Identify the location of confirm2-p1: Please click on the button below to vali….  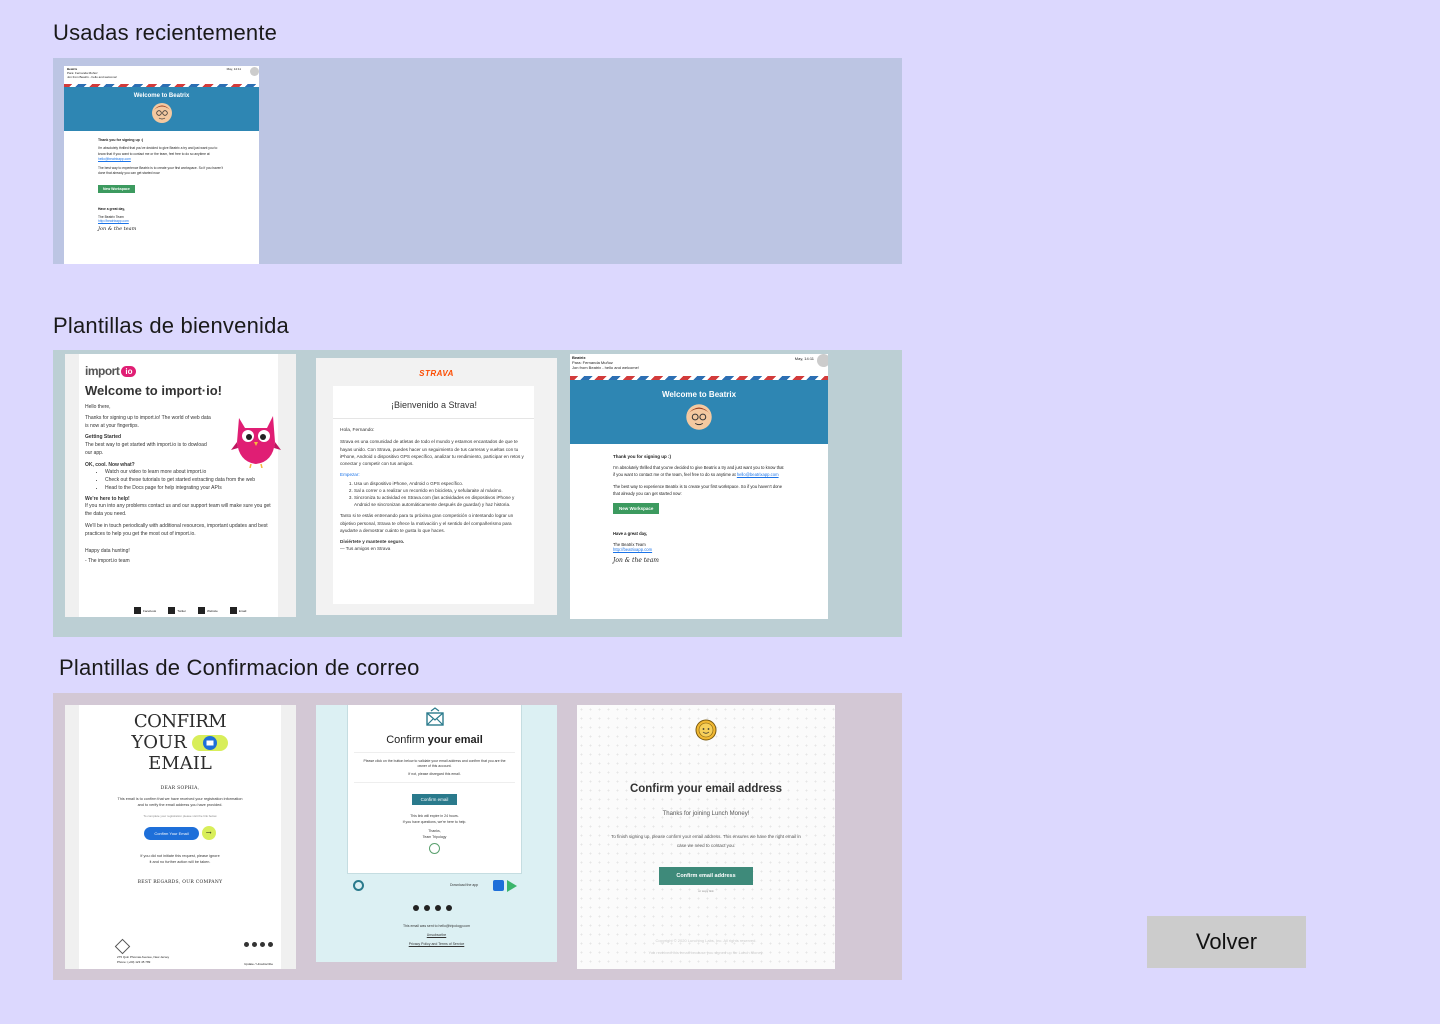
(434, 764).